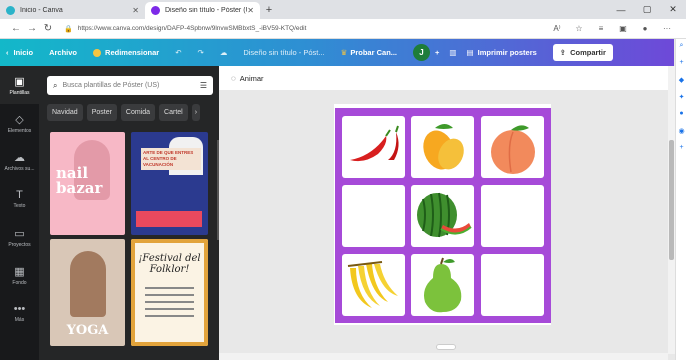  What do you see at coordinates (680, 199) in the screenshot?
I see `browser-sidebar: ⌕ + ◆ ✦ ● ◉ +` at bounding box center [680, 199].